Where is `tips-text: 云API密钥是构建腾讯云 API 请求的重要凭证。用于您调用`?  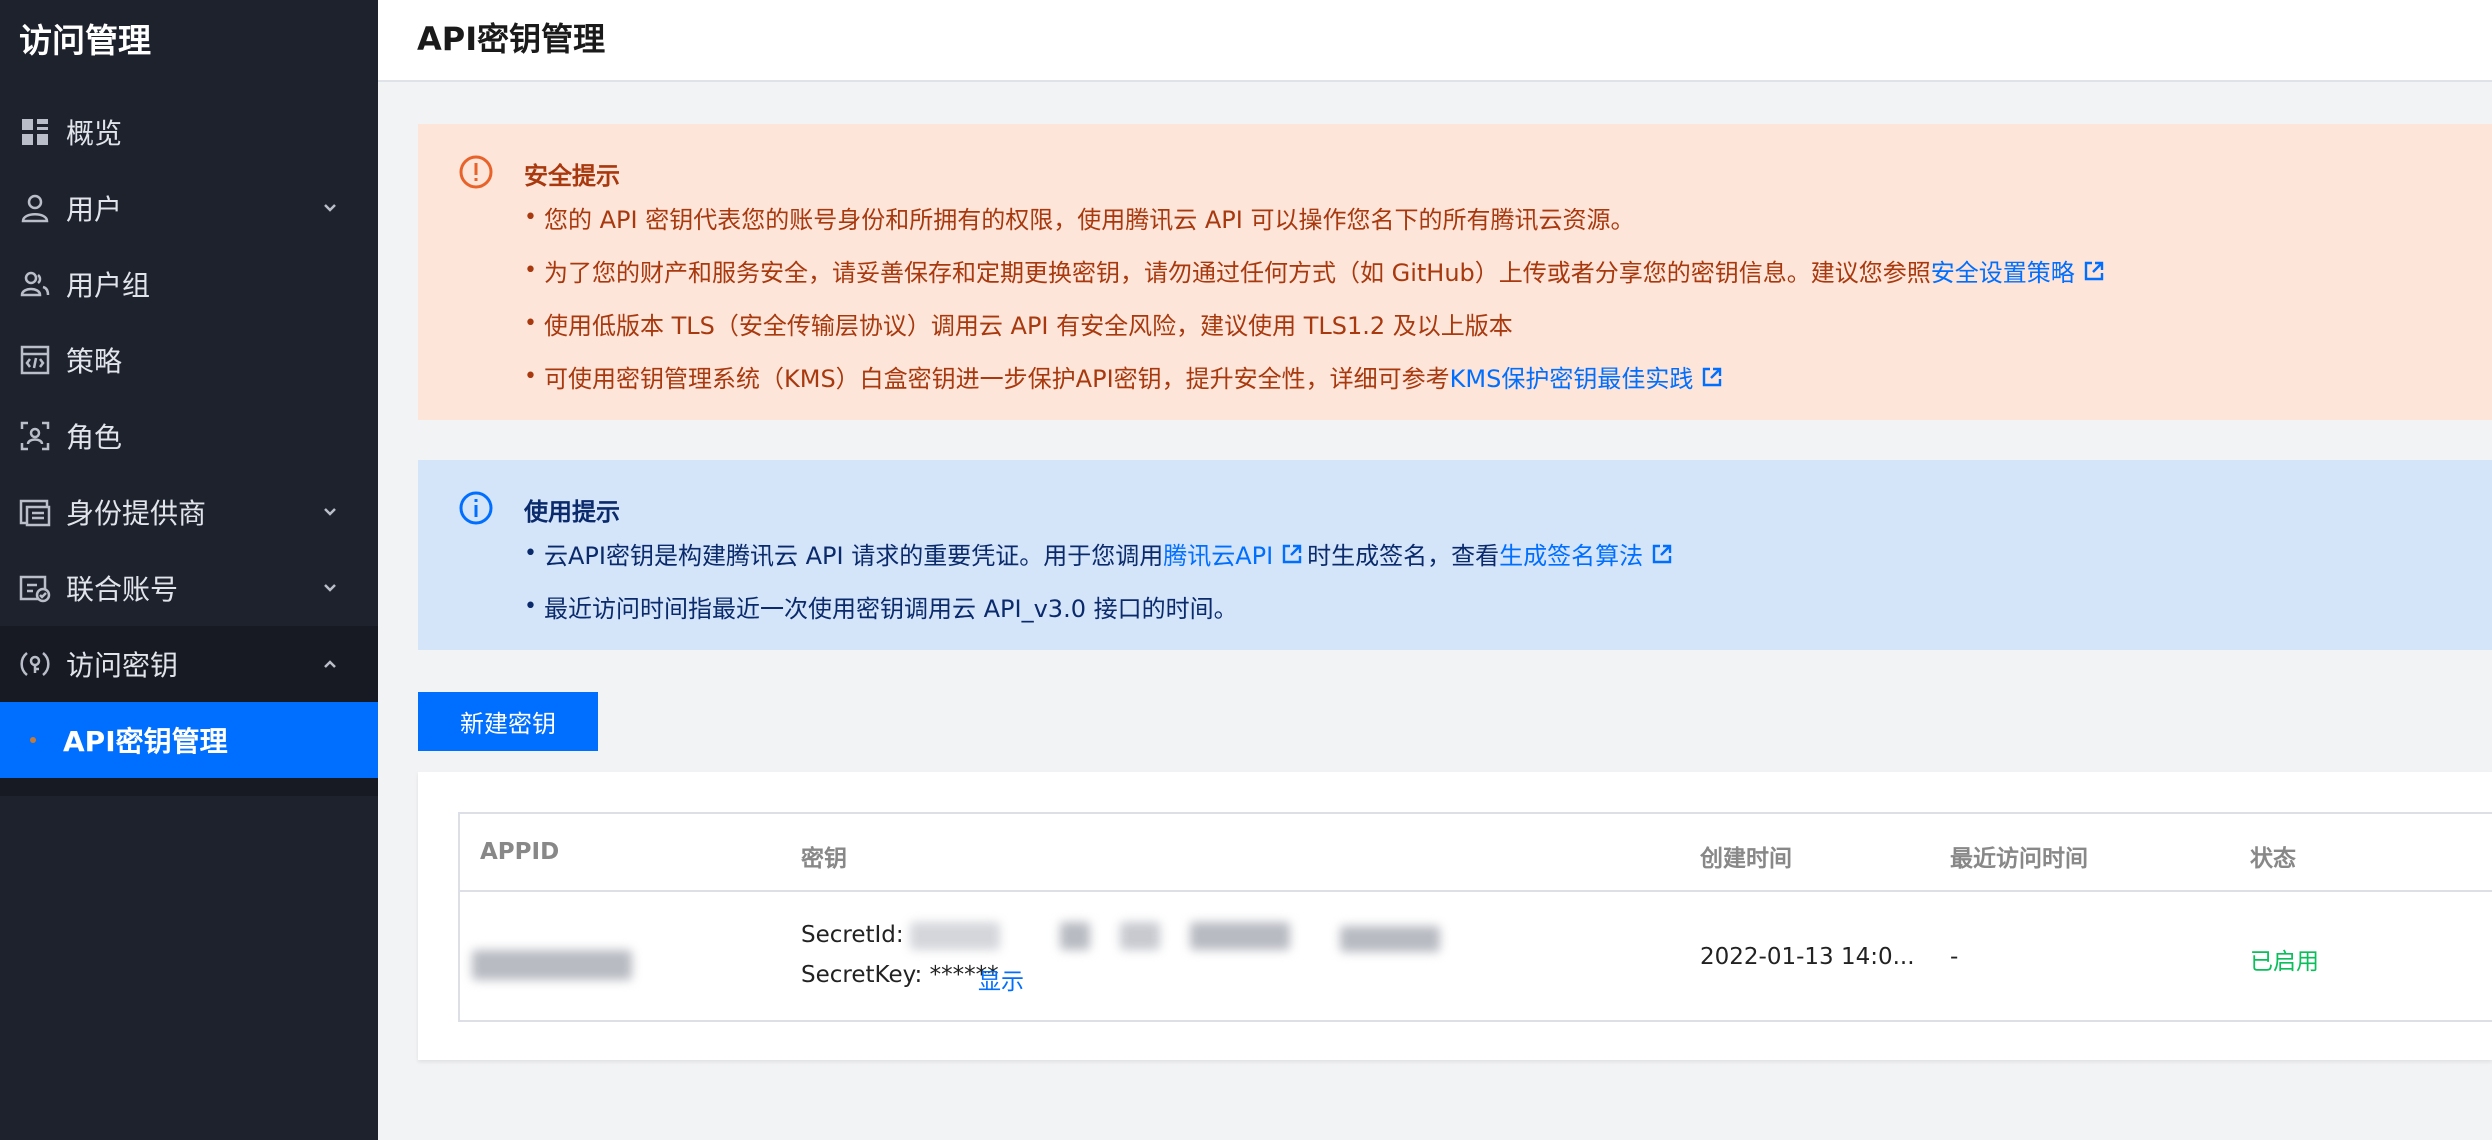 tips-text: 云API密钥是构建腾讯云 API 请求的重要凭证。用于您调用 is located at coordinates (854, 556).